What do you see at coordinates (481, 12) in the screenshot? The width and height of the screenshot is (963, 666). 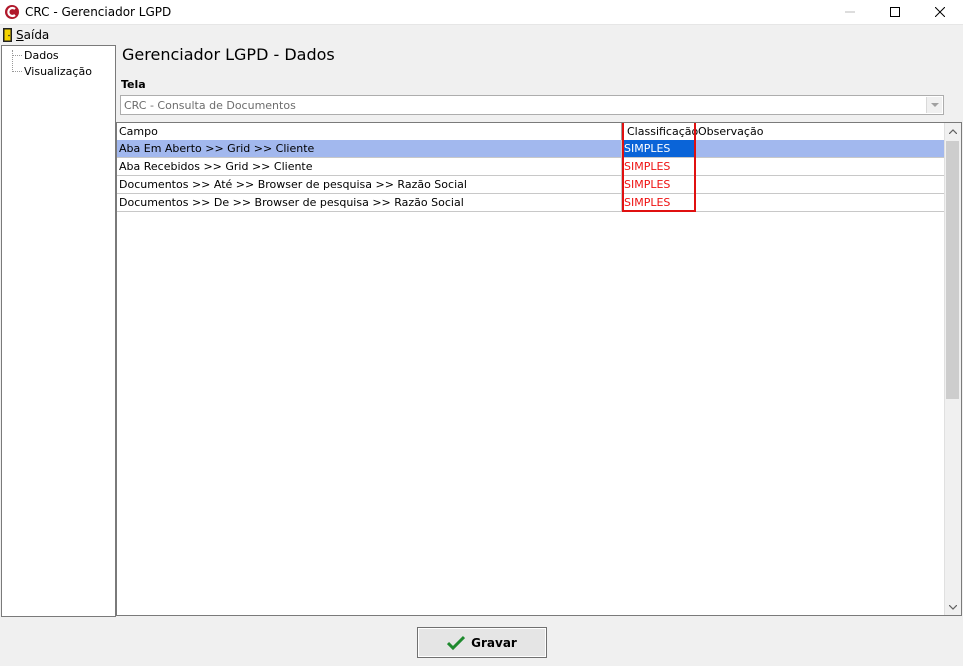 I see `title-bar: CRC - Gerenciador LGPD` at bounding box center [481, 12].